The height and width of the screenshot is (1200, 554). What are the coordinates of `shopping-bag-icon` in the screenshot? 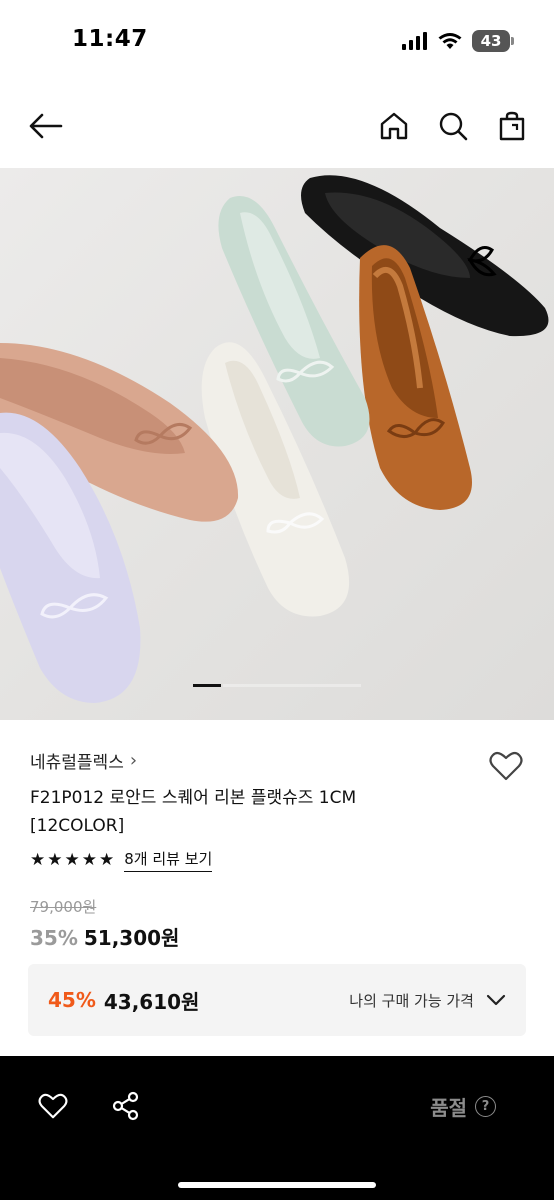 It's located at (512, 126).